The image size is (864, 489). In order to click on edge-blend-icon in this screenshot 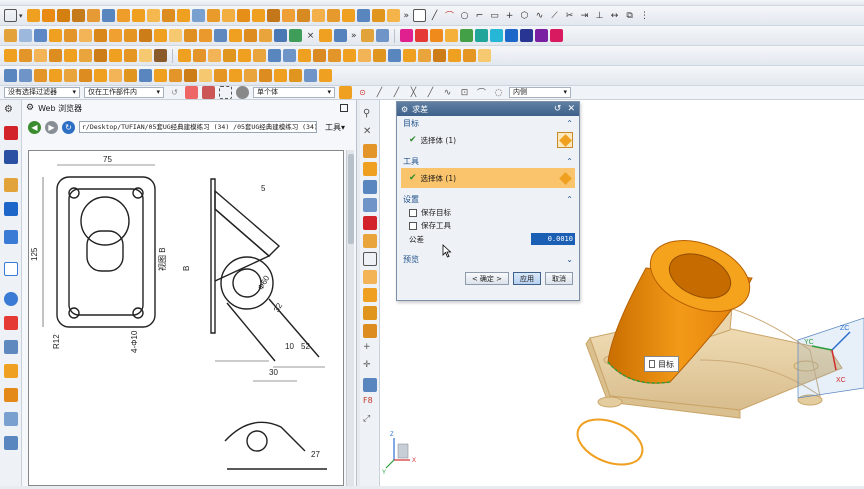, I will do `click(288, 15)`.